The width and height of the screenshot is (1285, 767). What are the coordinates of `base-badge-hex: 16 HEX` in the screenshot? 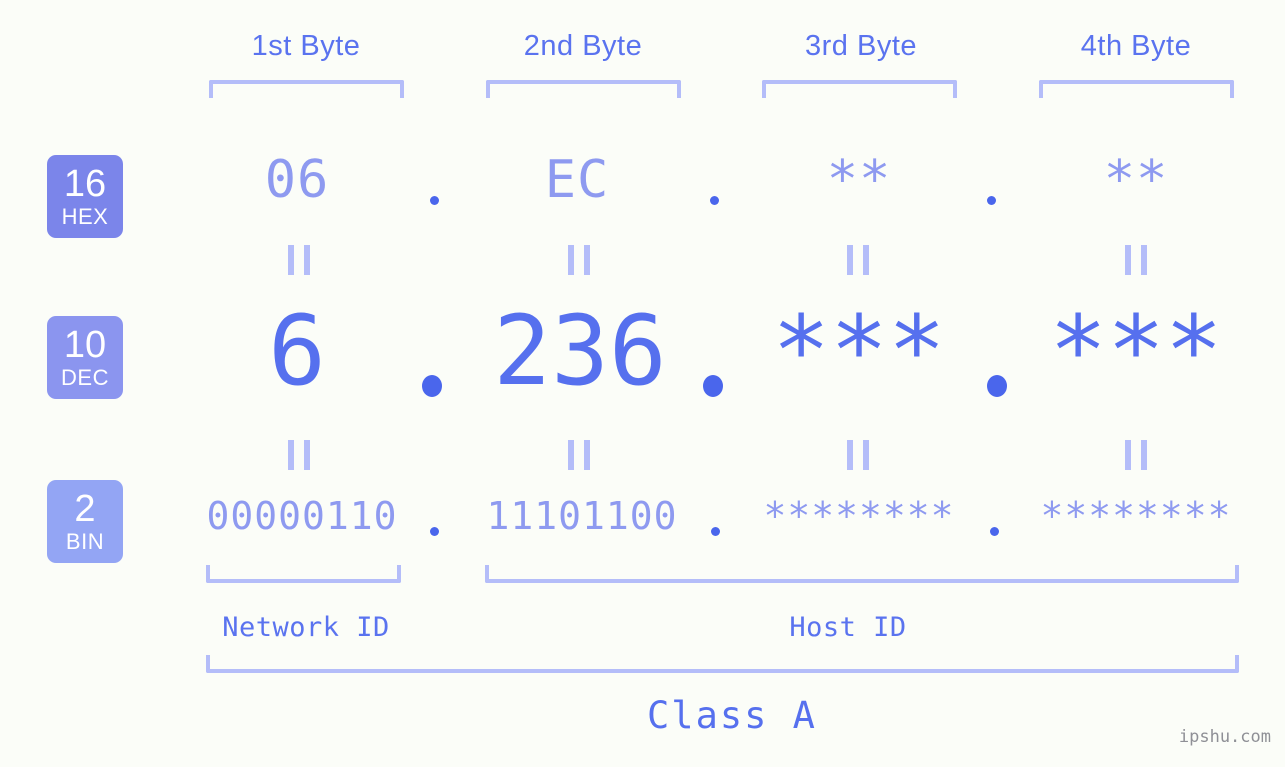 It's located at (85, 196).